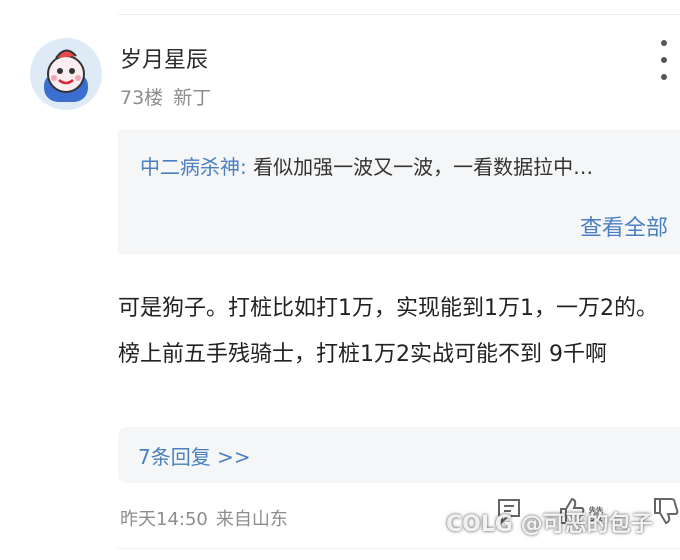 This screenshot has height=560, width=680. Describe the element at coordinates (509, 511) in the screenshot. I see `comment-icon` at that location.